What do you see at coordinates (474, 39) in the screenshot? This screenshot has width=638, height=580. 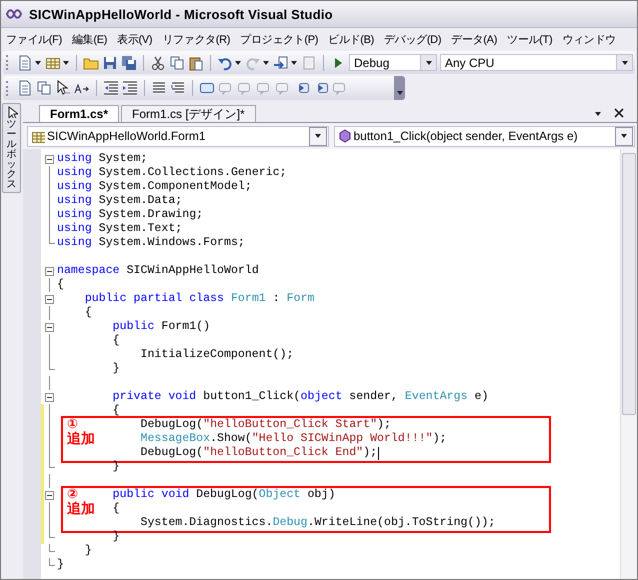 I see `menu-item: データ(A)` at bounding box center [474, 39].